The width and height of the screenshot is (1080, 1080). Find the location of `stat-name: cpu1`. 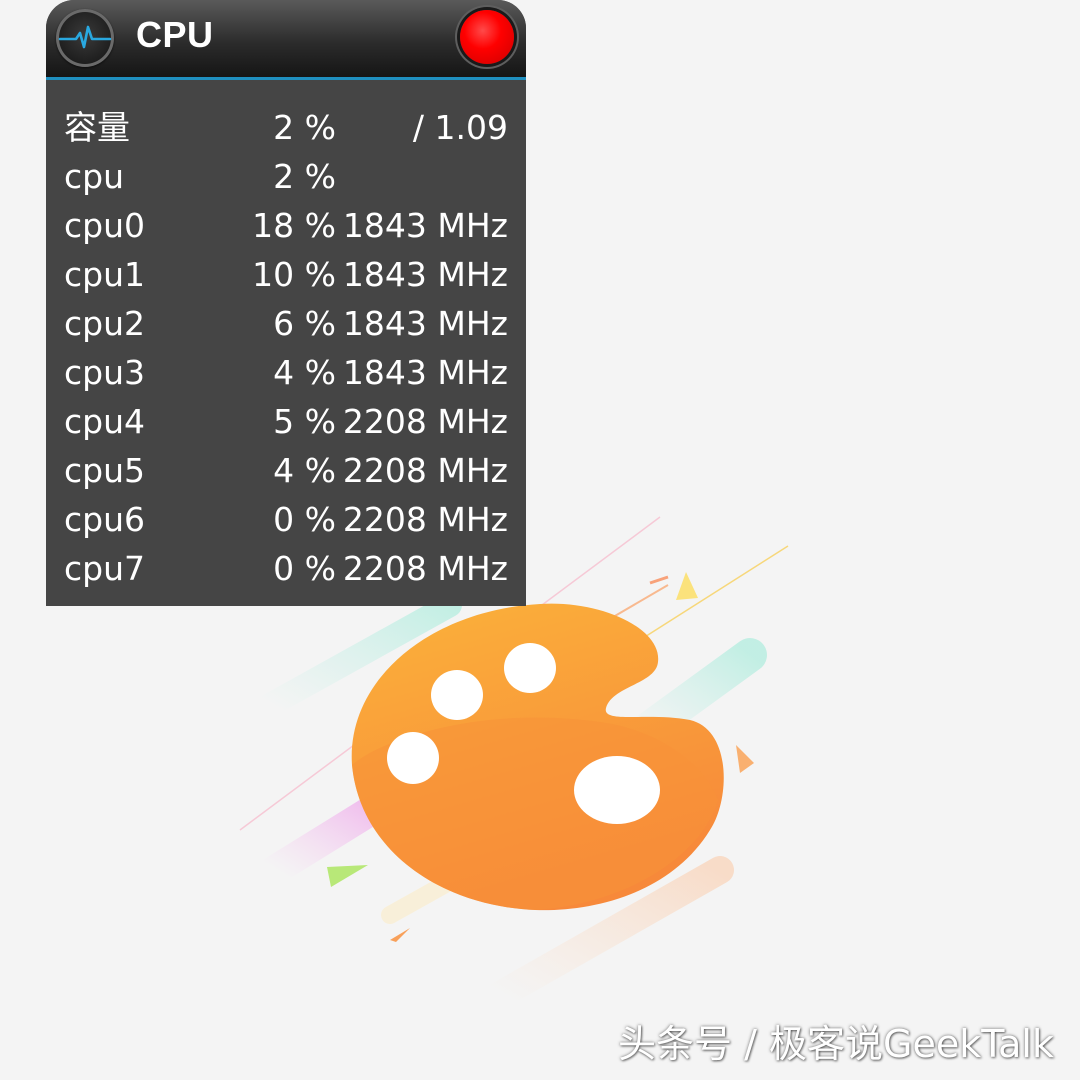

stat-name: cpu1 is located at coordinates (105, 274).